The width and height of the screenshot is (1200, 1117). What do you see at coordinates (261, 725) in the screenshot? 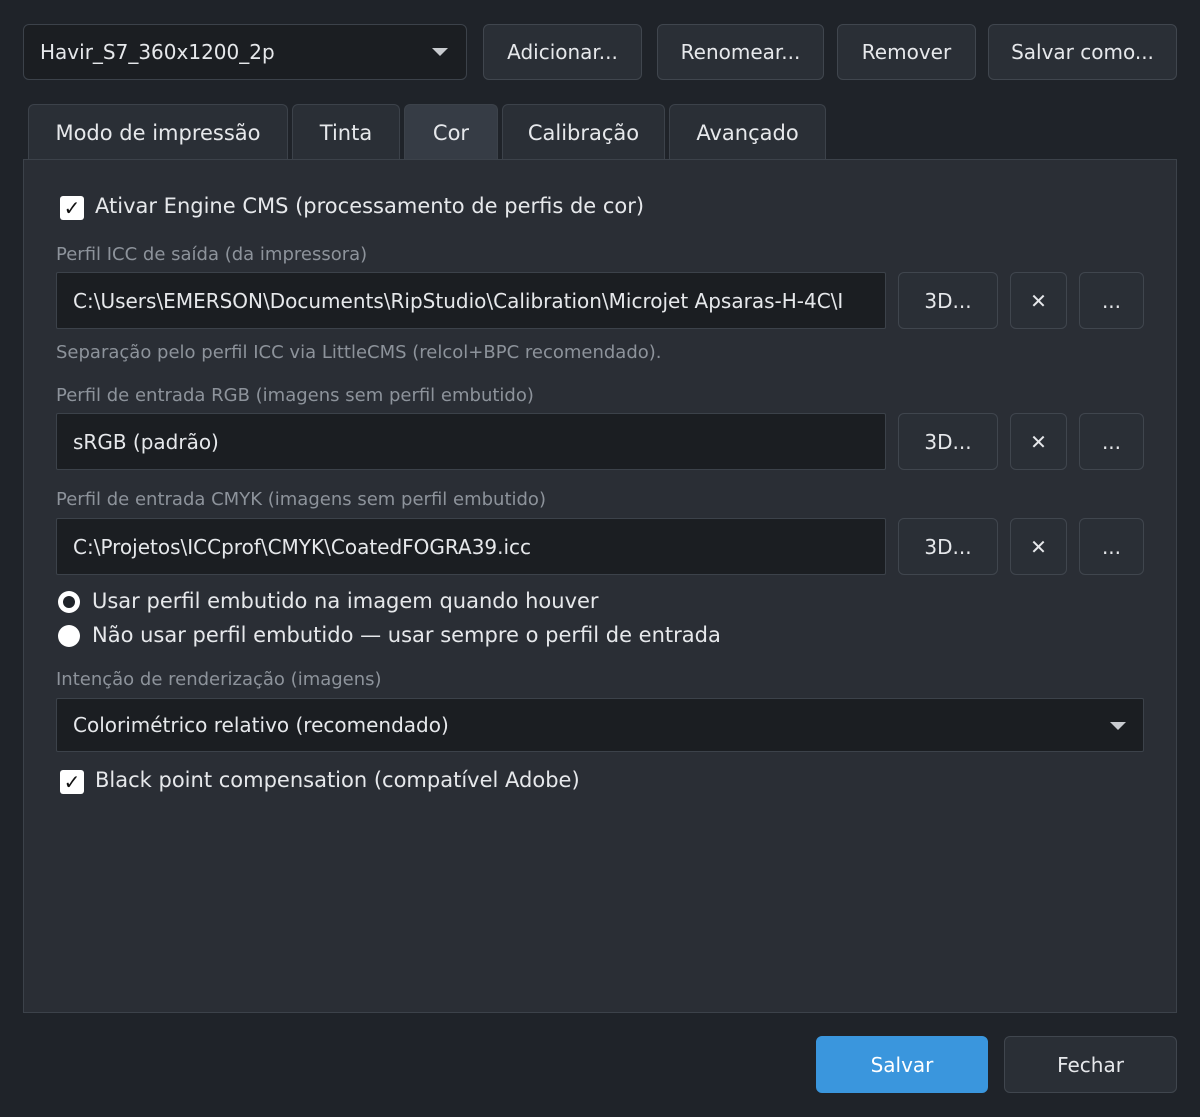
I see `intent-select-value: Colorimétrico relativo (recomendado)` at bounding box center [261, 725].